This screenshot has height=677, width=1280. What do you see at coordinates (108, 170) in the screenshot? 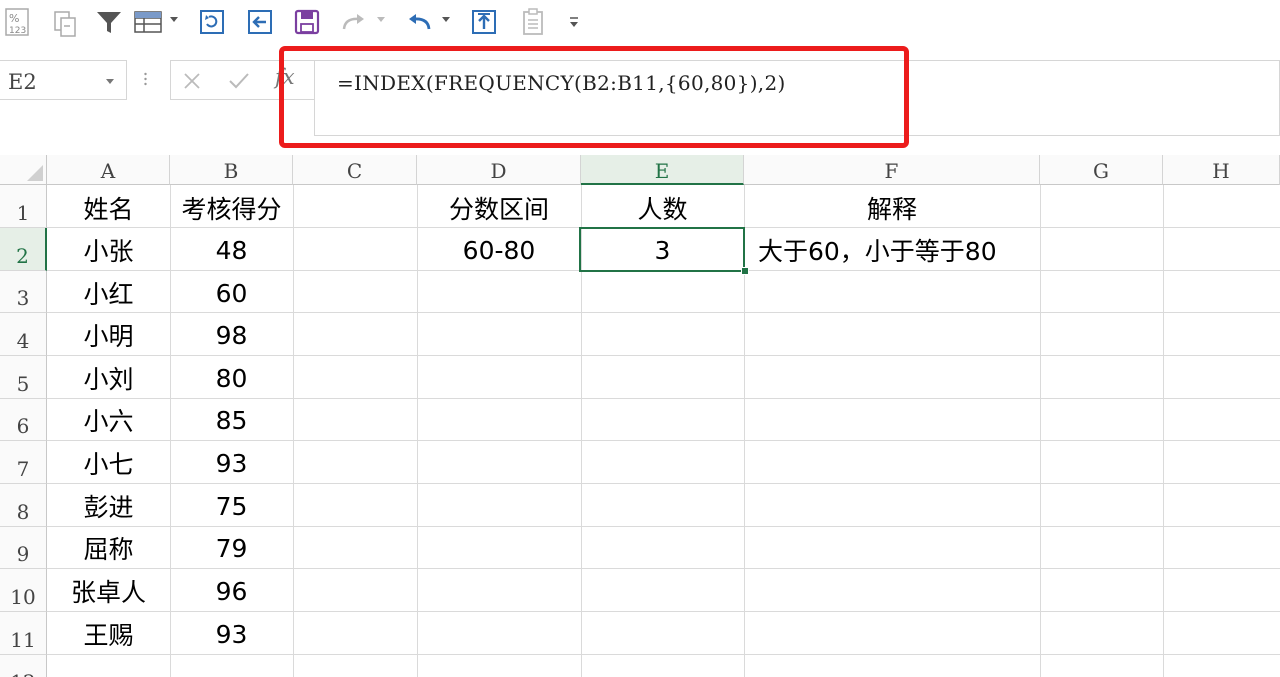
I see `column-header-a: A` at bounding box center [108, 170].